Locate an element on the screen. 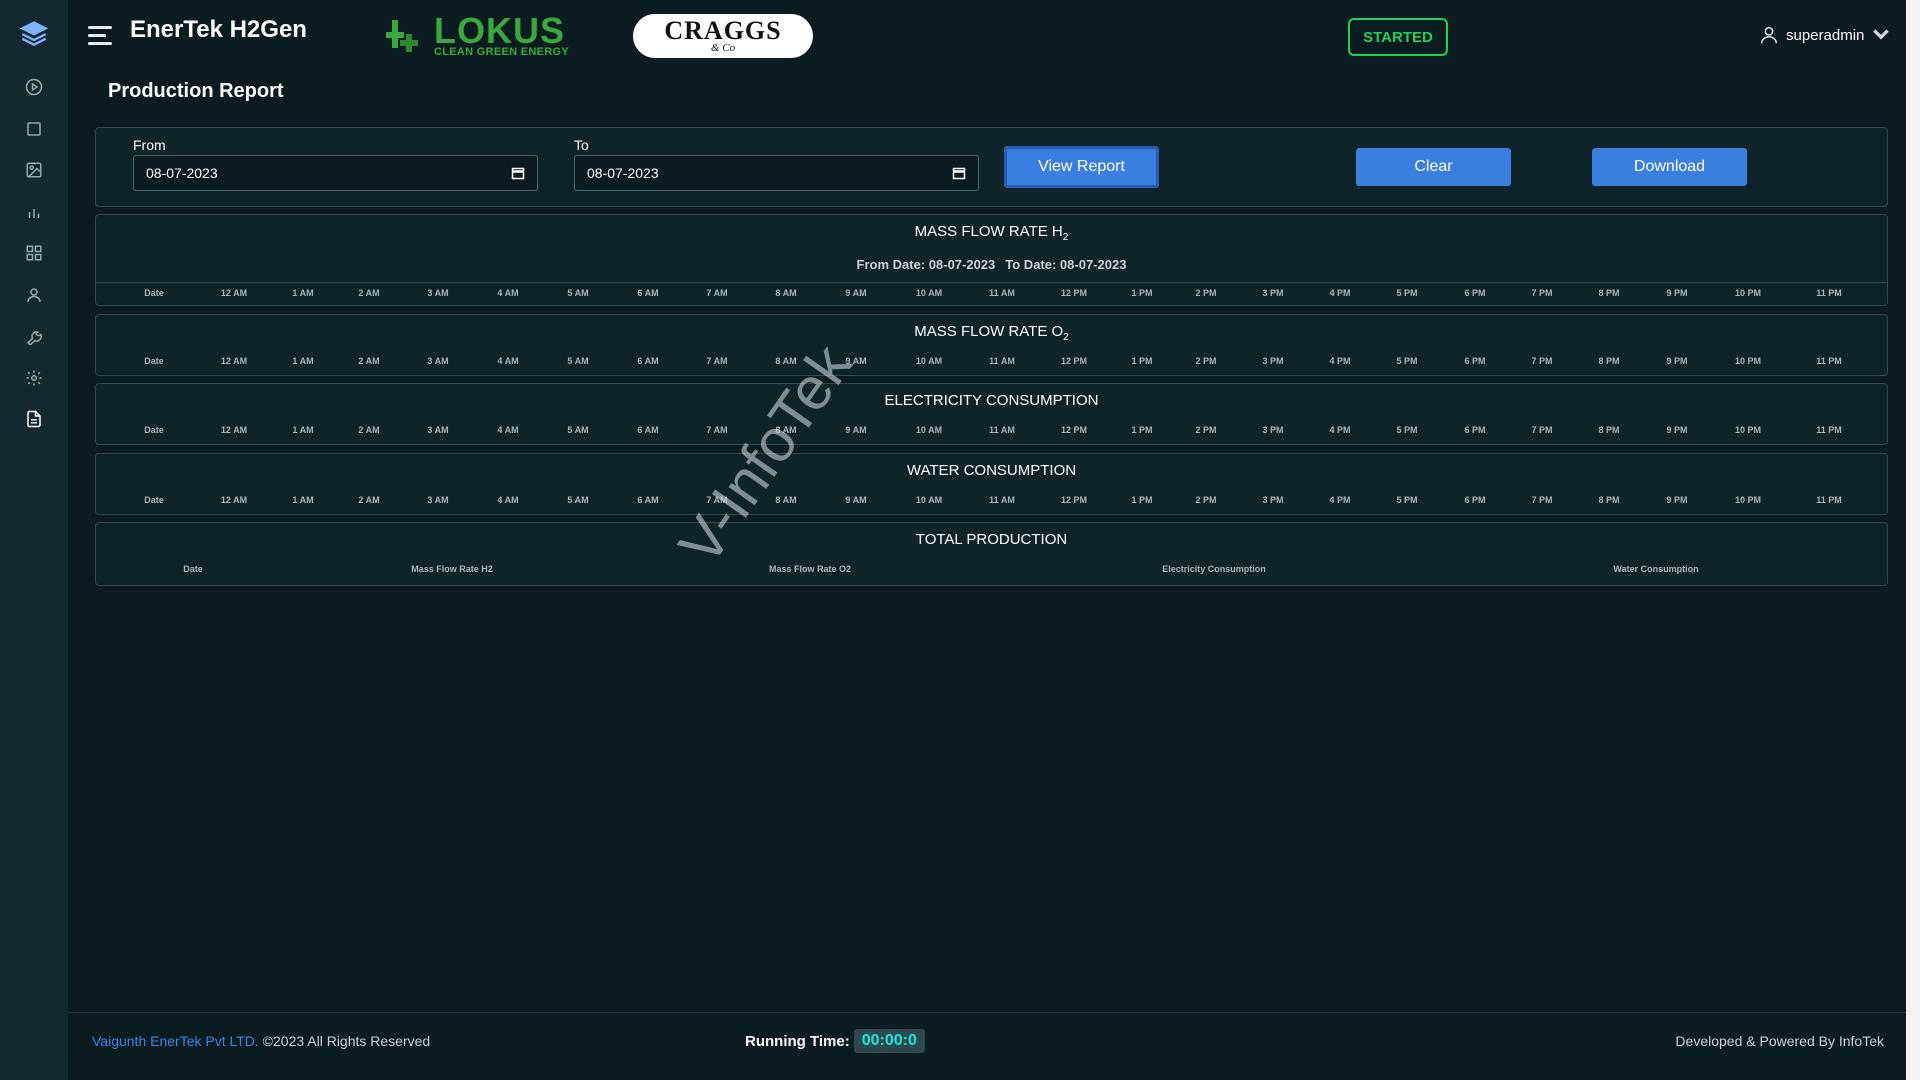 Image resolution: width=1920 pixels, height=1080 pixels. chevron-down-icon is located at coordinates (1881, 34).